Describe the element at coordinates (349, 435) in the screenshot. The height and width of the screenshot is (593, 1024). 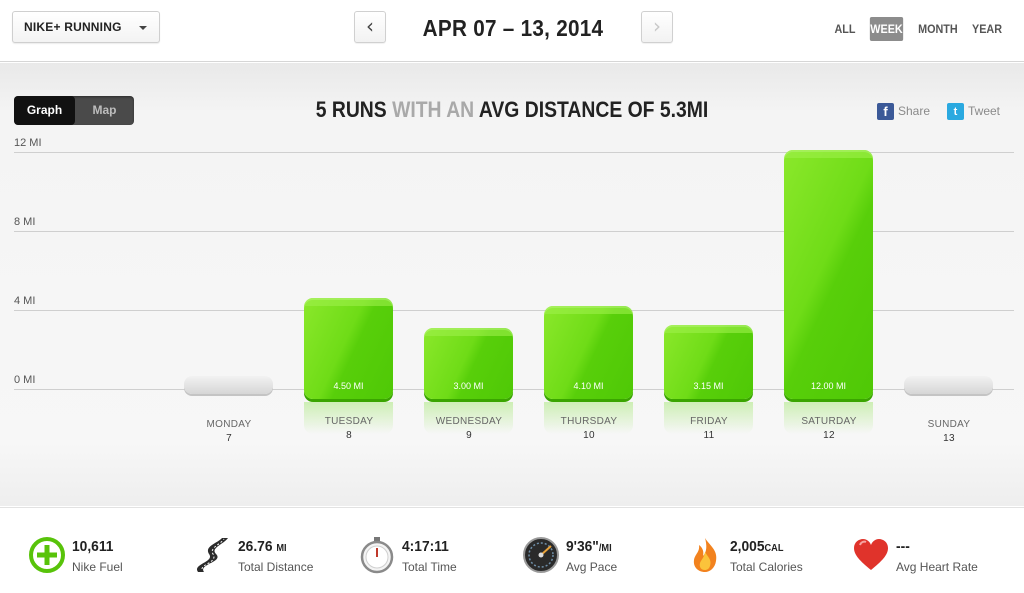
I see `day-date: 8` at that location.